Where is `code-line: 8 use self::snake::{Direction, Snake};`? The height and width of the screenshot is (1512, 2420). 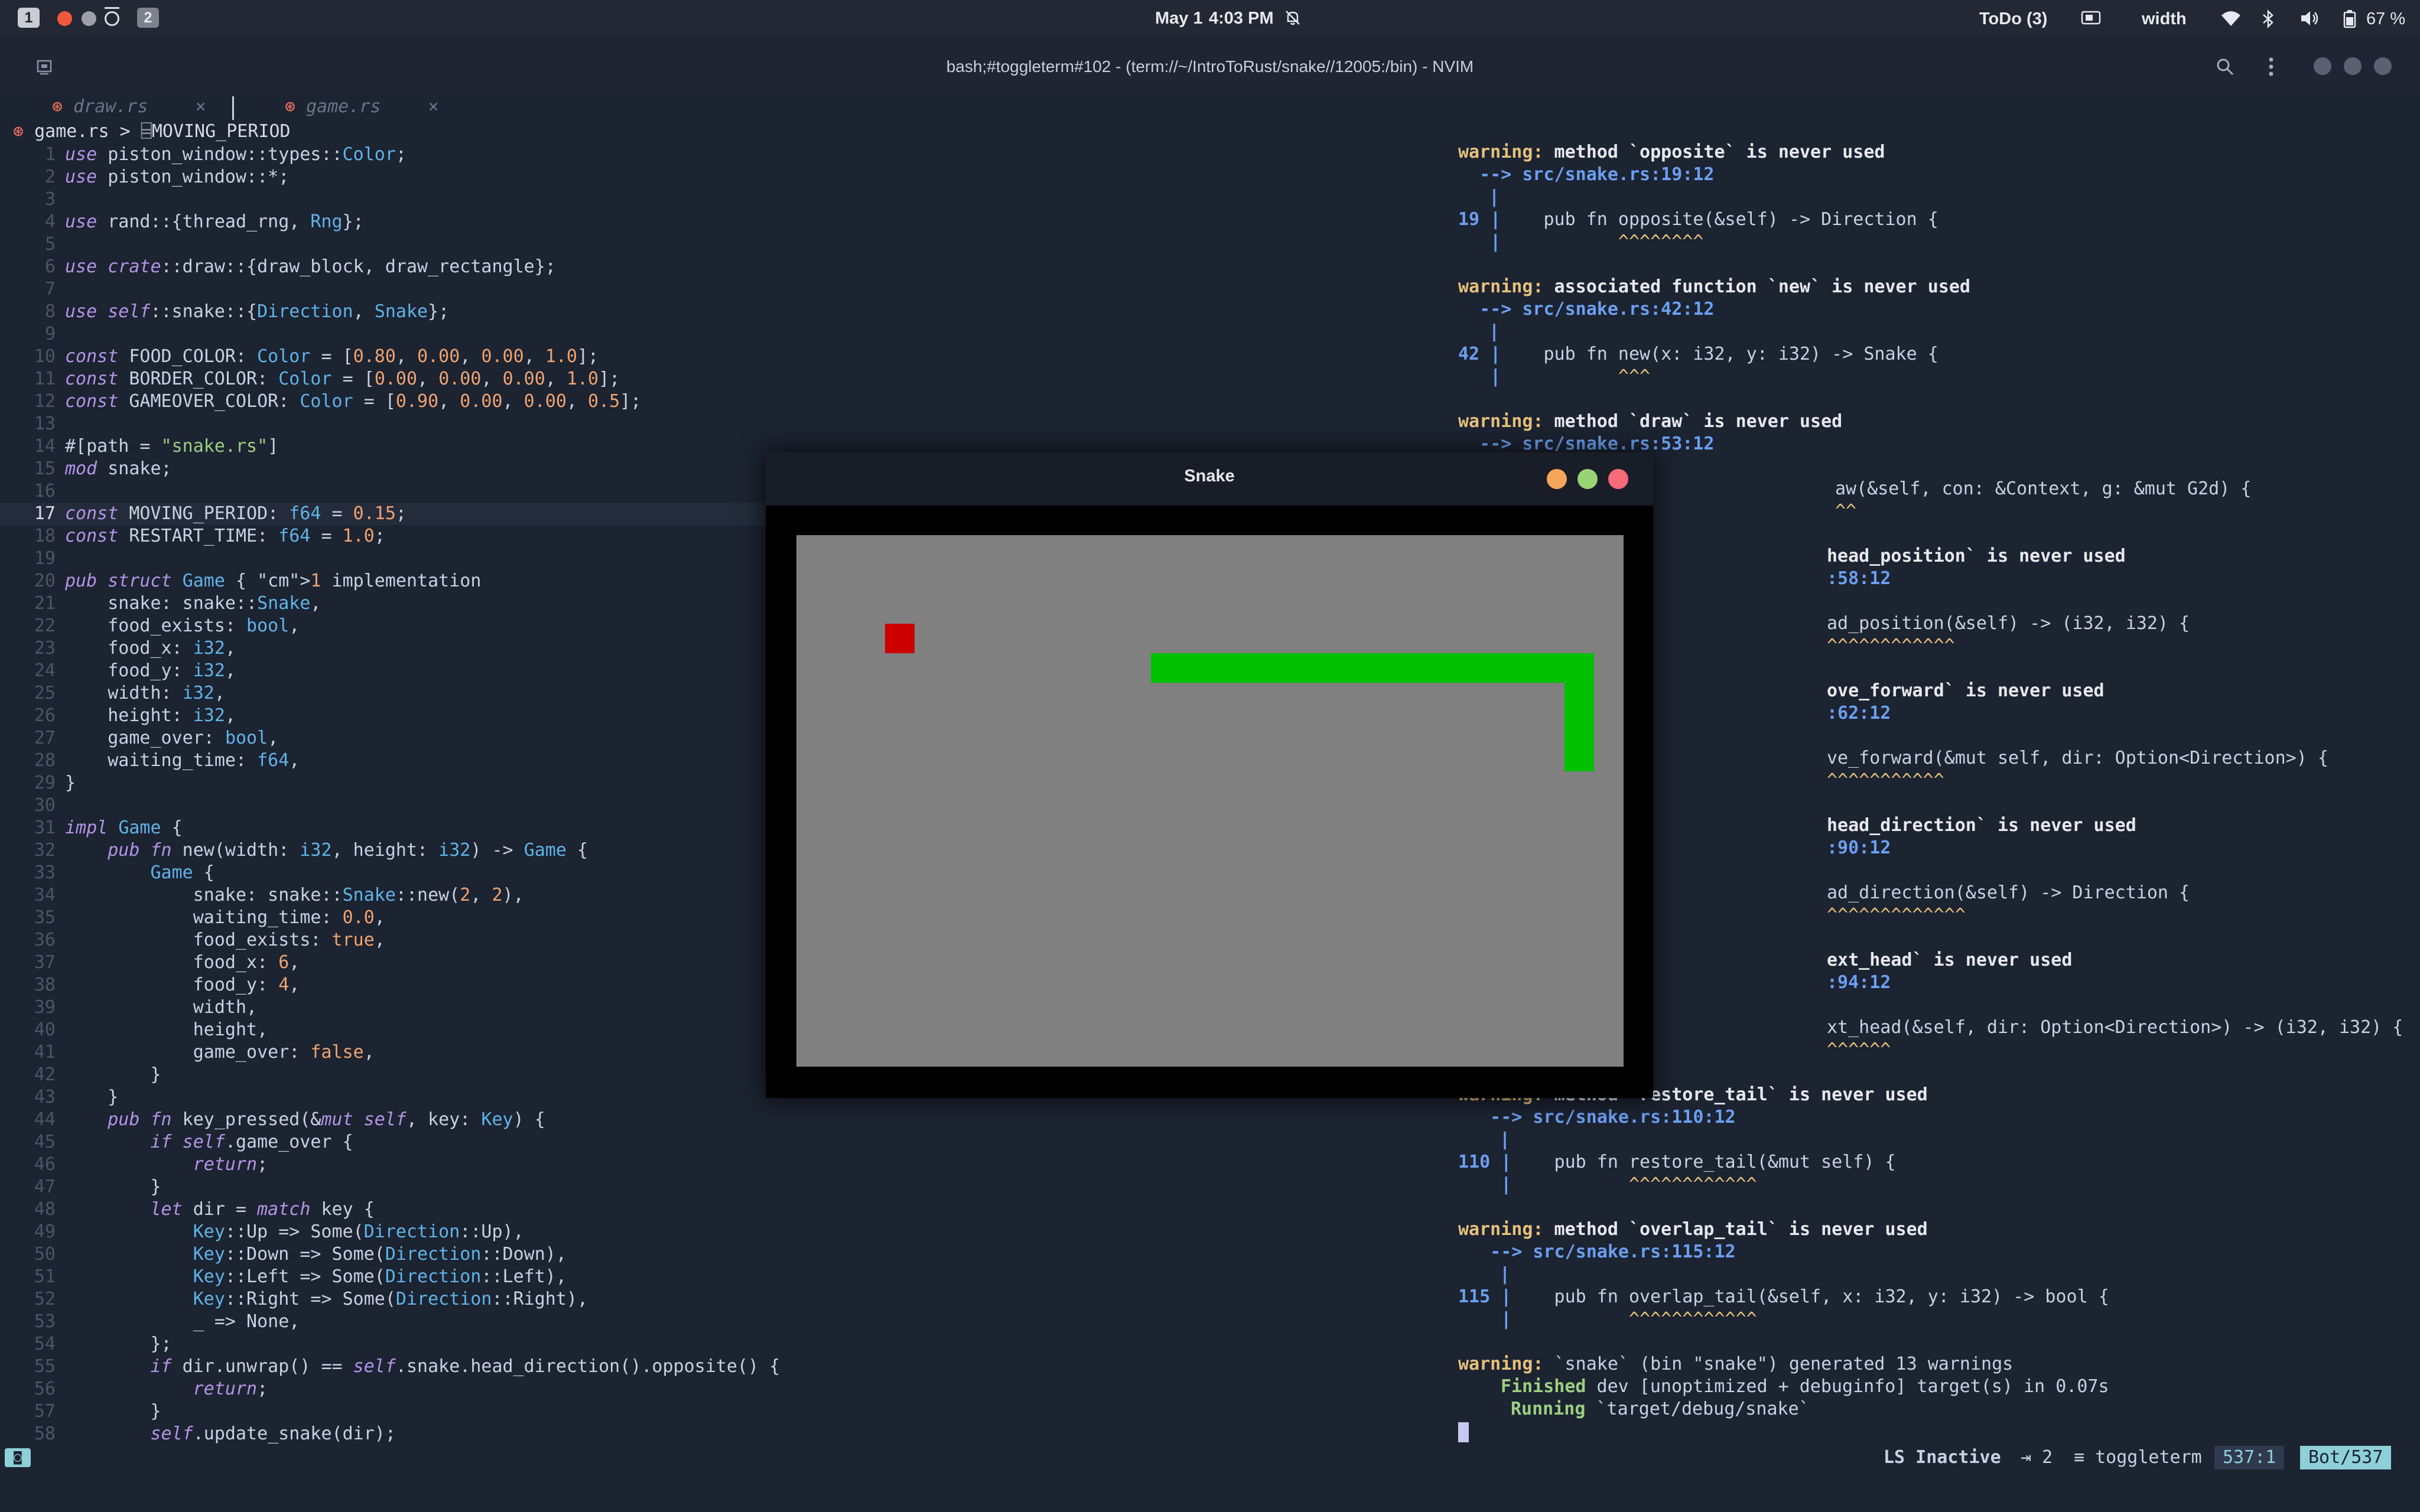
code-line: 8 use self::snake::{Direction, Snake}; is located at coordinates (709, 312).